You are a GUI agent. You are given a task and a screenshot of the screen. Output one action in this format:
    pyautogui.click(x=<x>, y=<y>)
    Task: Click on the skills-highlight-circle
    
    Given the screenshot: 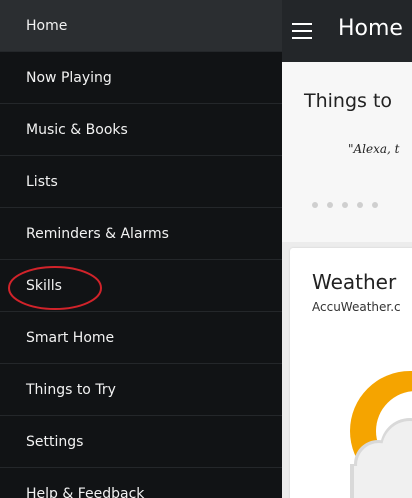 What is the action you would take?
    pyautogui.click(x=55, y=288)
    